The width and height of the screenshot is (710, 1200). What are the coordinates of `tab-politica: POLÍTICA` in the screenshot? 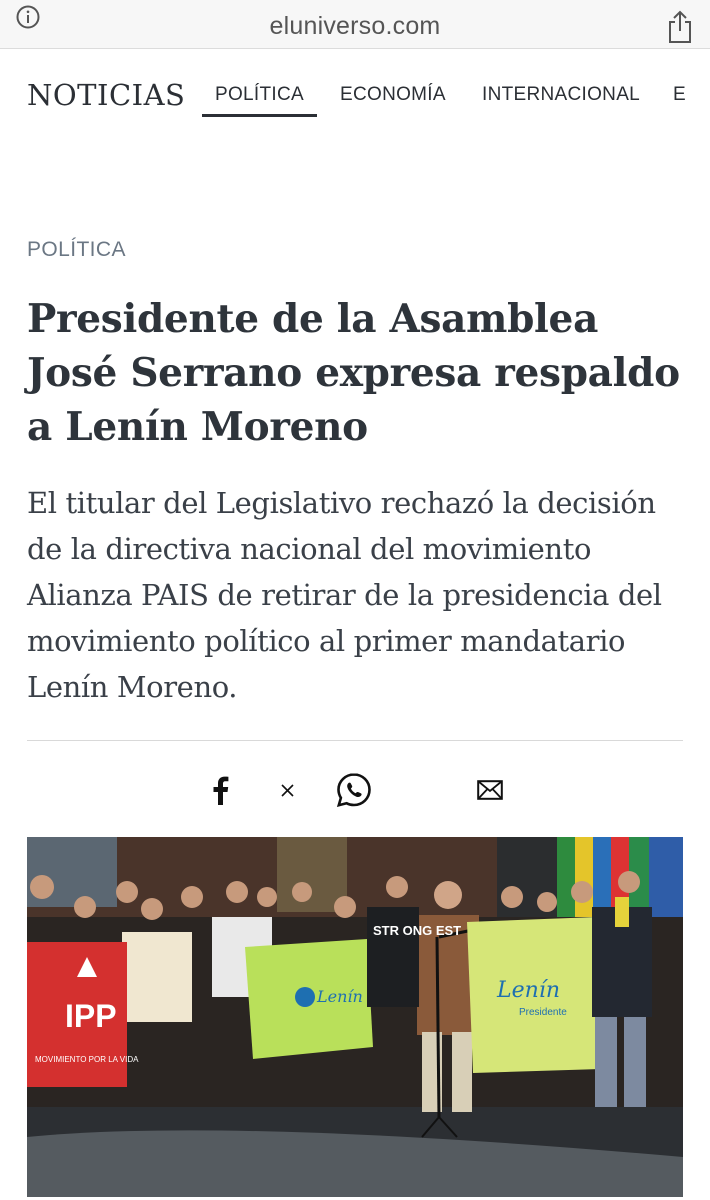 It's located at (259, 100).